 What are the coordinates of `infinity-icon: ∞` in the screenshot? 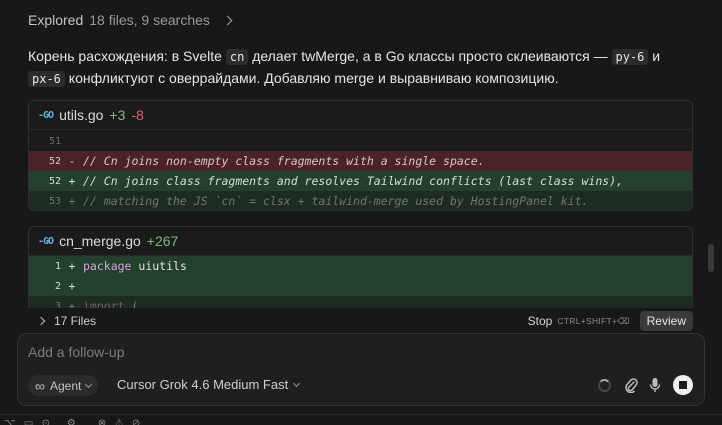 It's located at (40, 385).